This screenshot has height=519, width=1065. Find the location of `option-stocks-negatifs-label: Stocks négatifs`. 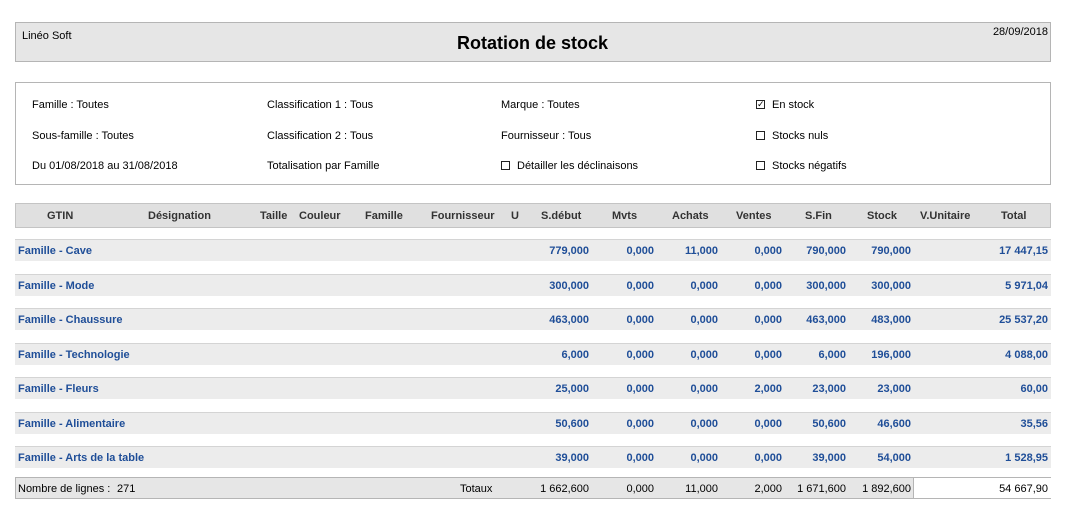

option-stocks-negatifs-label: Stocks négatifs is located at coordinates (809, 166).